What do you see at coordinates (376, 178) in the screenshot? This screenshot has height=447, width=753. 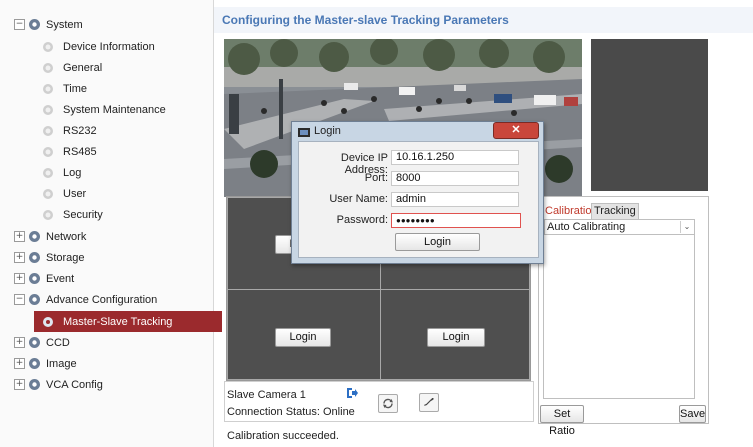 I see `port-label: Port:` at bounding box center [376, 178].